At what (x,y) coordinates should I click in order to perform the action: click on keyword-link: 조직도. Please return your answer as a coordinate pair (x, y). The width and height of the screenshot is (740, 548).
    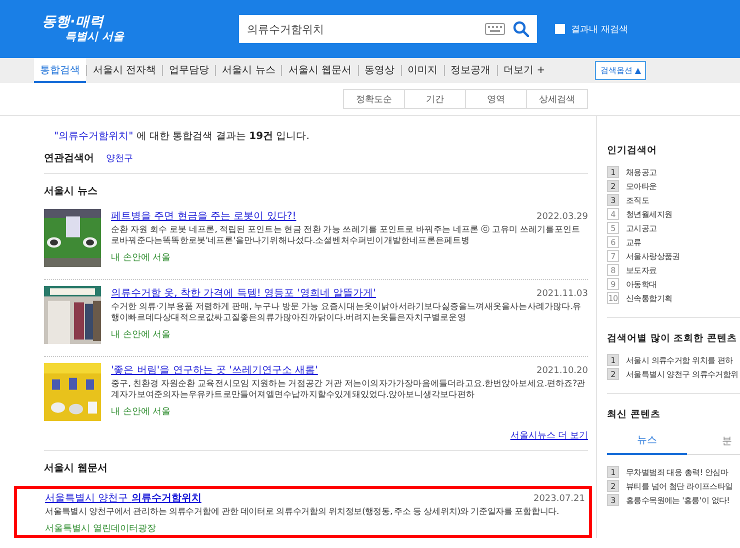
    Looking at the image, I should click on (638, 200).